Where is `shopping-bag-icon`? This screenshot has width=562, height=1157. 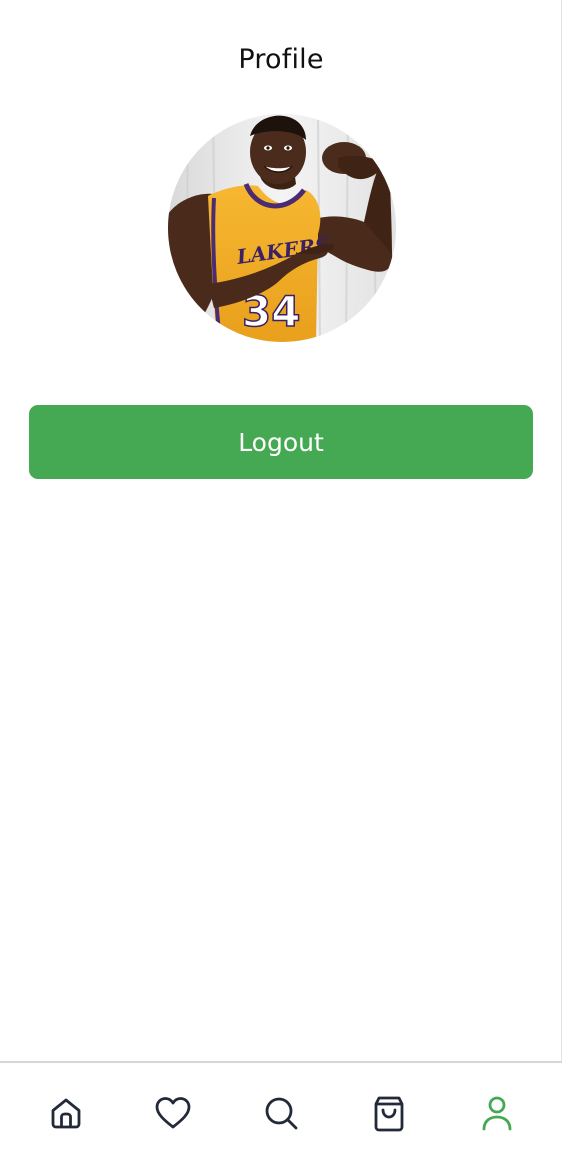 shopping-bag-icon is located at coordinates (389, 1114).